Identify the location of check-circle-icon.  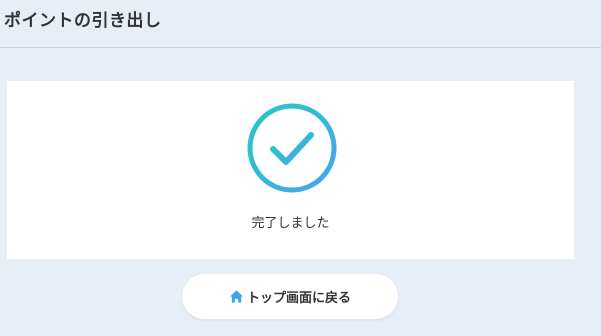
(292, 148).